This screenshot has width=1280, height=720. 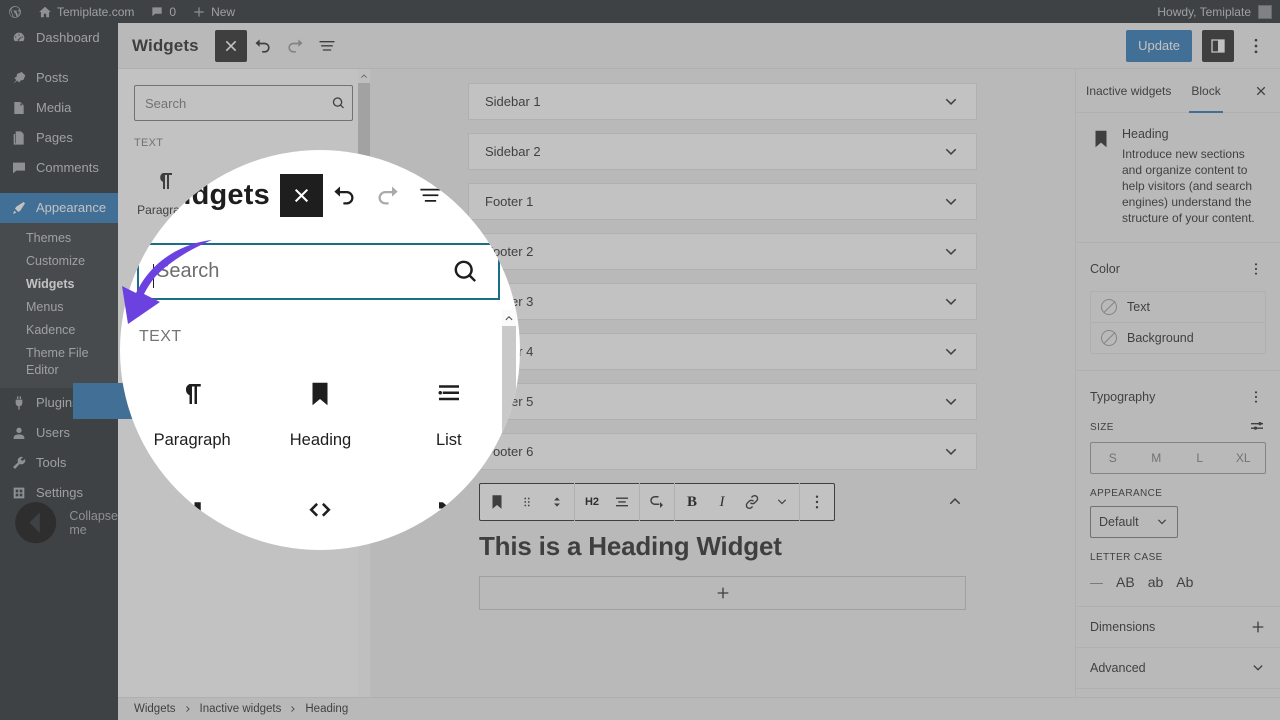 I want to click on magnified-block-details: Details, so click(x=449, y=512).